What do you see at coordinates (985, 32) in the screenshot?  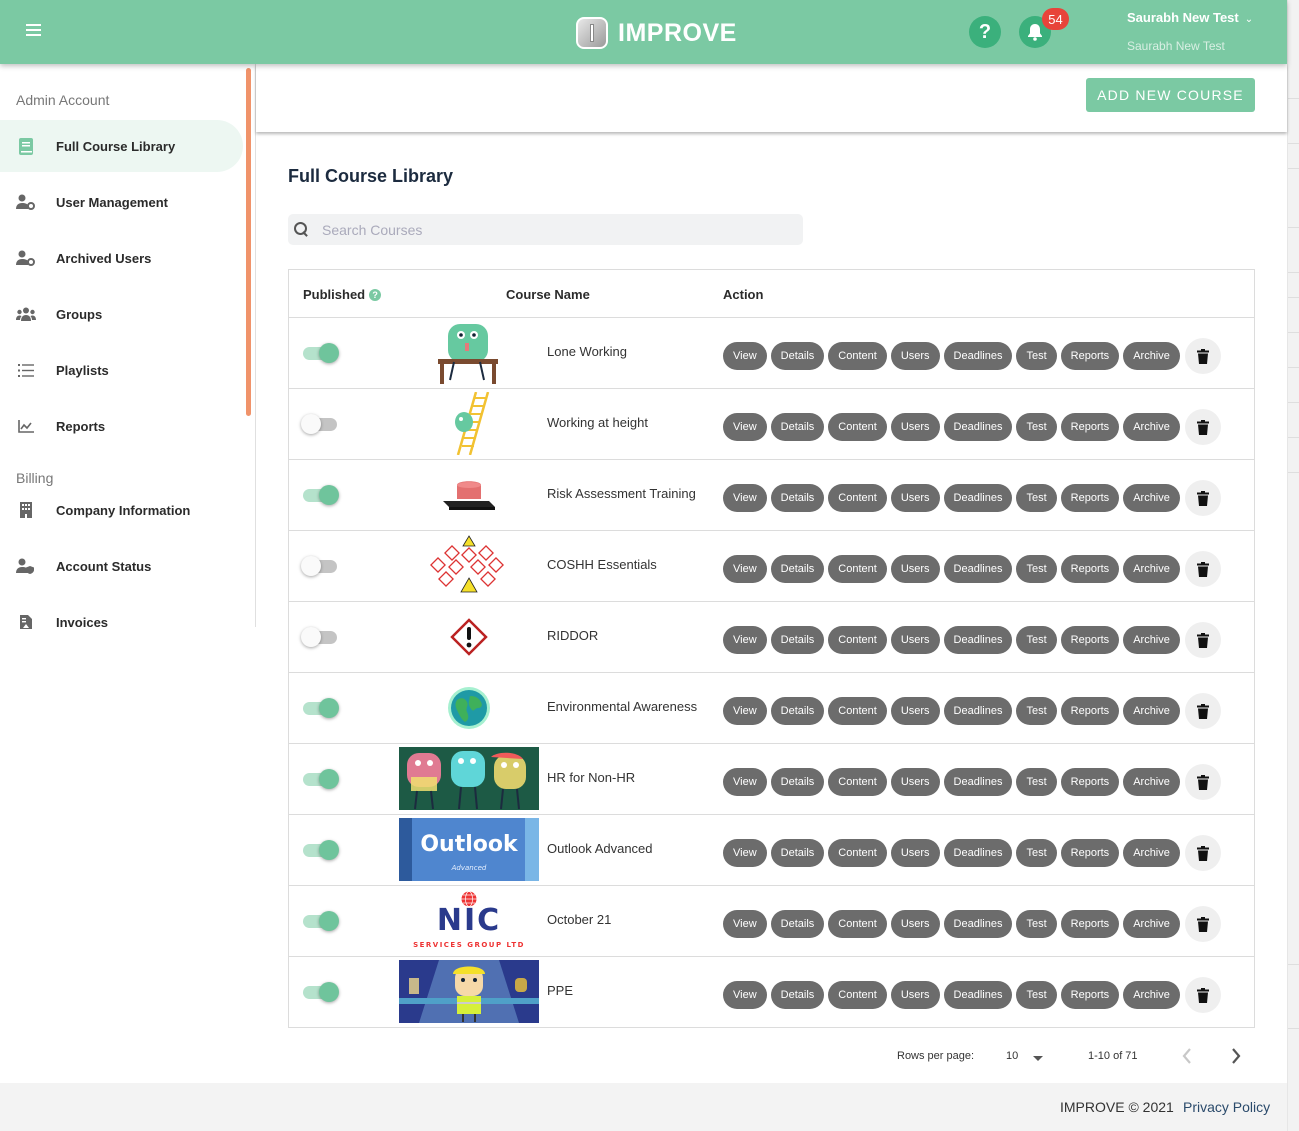 I see `help-button: ?` at bounding box center [985, 32].